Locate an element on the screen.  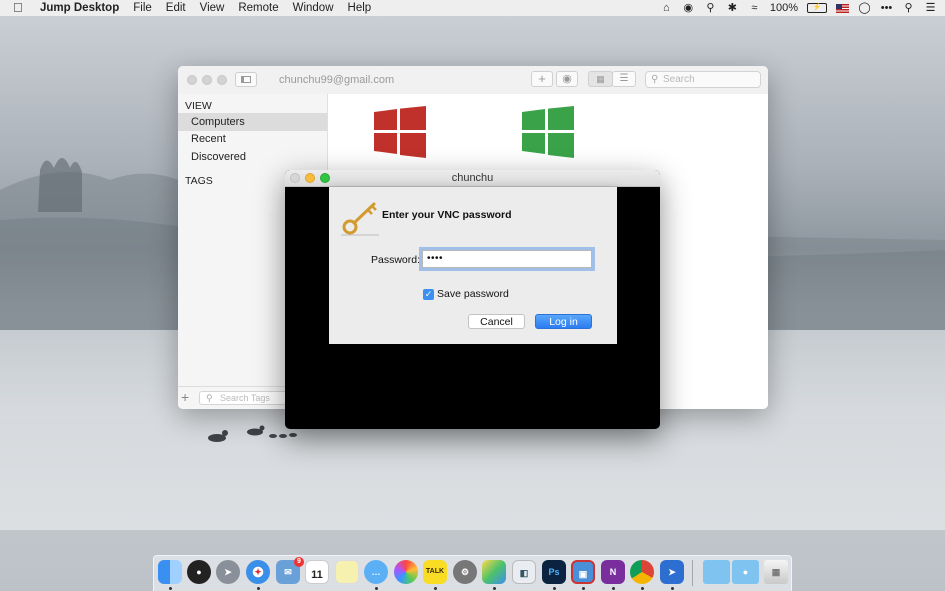
add-computer-button: + is located at coordinates (542, 79).